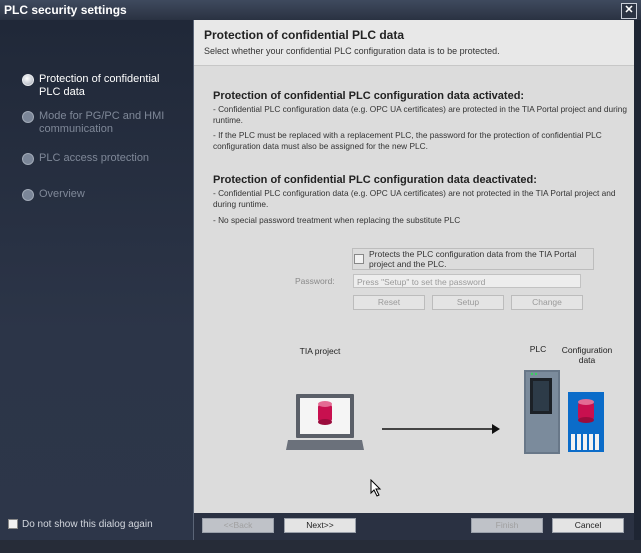 This screenshot has height=553, width=641. What do you see at coordinates (320, 10) in the screenshot?
I see `title-bar: PLC security settings ✕` at bounding box center [320, 10].